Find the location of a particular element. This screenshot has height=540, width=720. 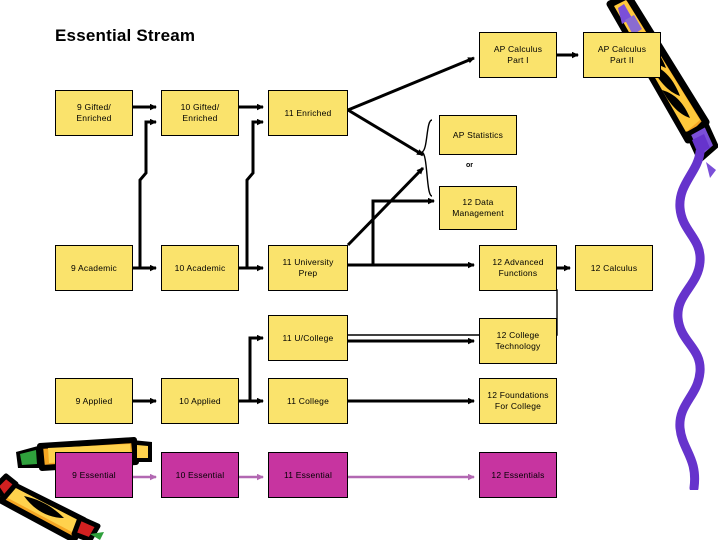

node-es11: 11 Essential is located at coordinates (308, 475).